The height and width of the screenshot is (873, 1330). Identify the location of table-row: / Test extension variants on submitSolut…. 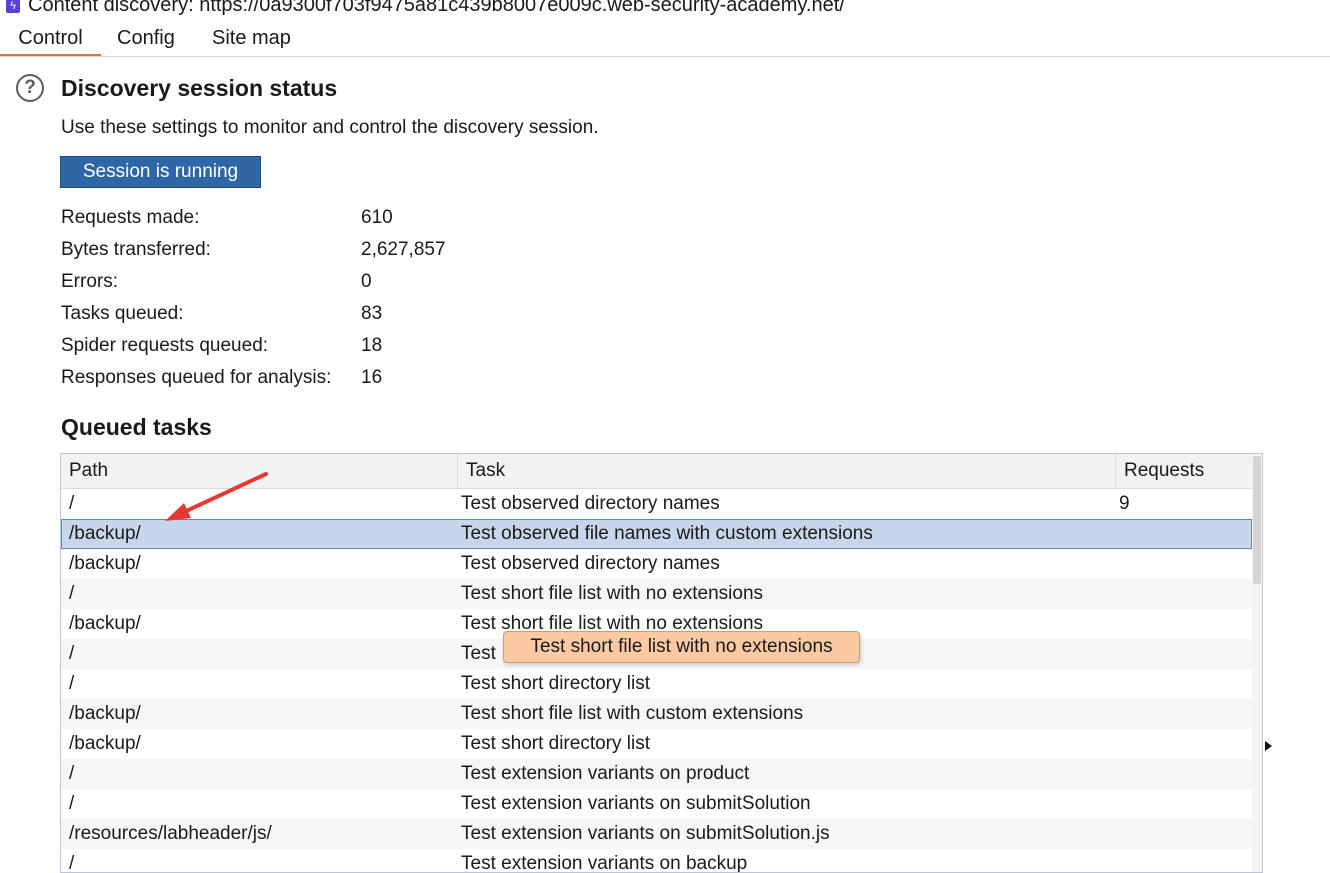
(656, 804).